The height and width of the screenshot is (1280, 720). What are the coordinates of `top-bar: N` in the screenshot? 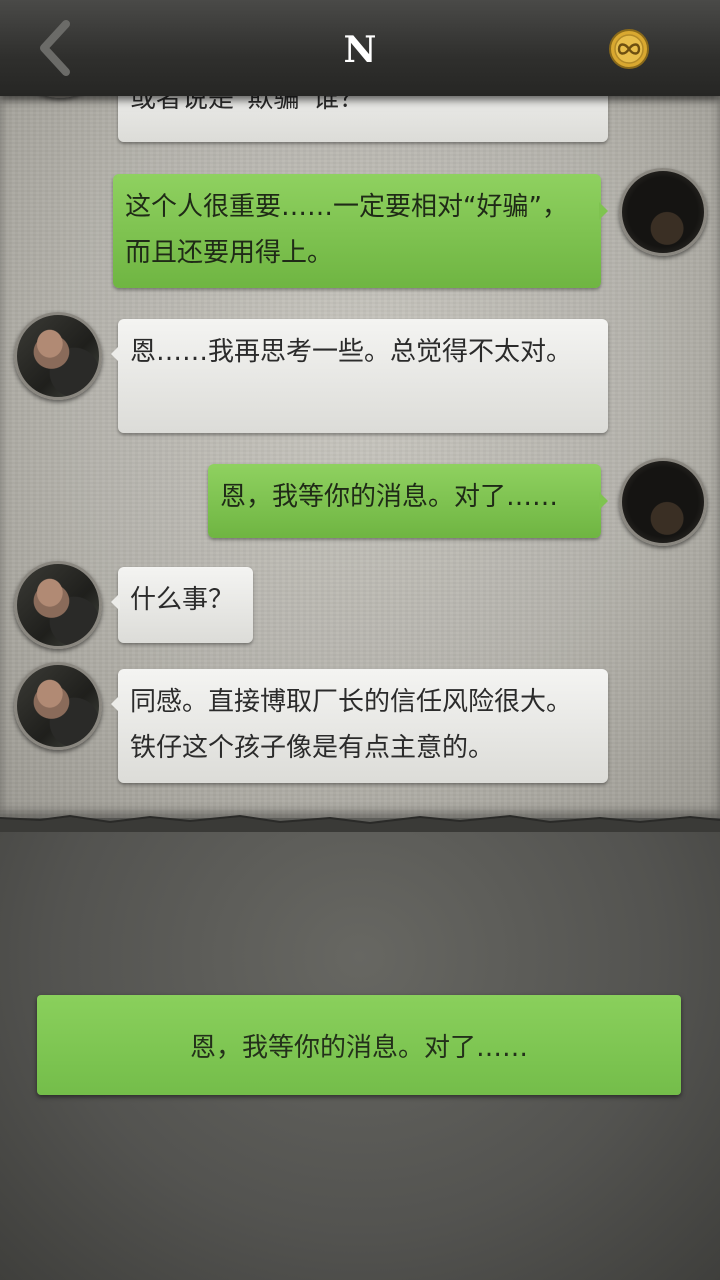 It's located at (360, 48).